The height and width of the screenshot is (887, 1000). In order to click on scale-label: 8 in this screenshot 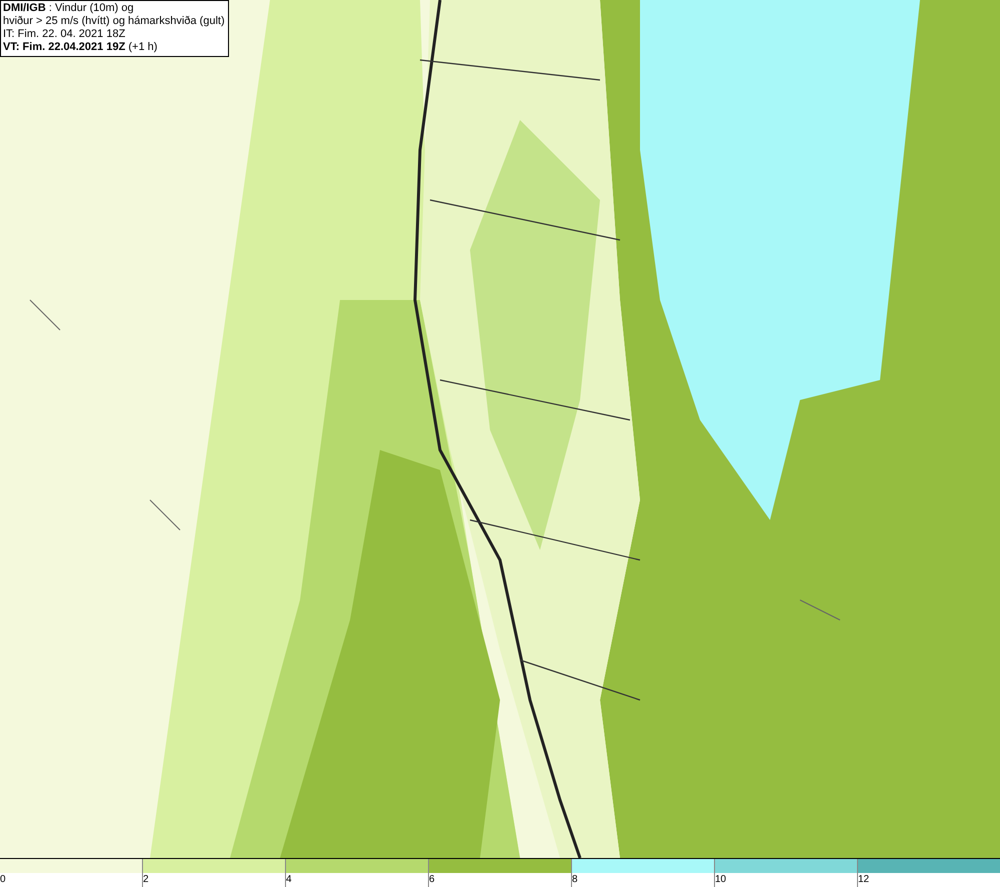, I will do `click(575, 880)`.